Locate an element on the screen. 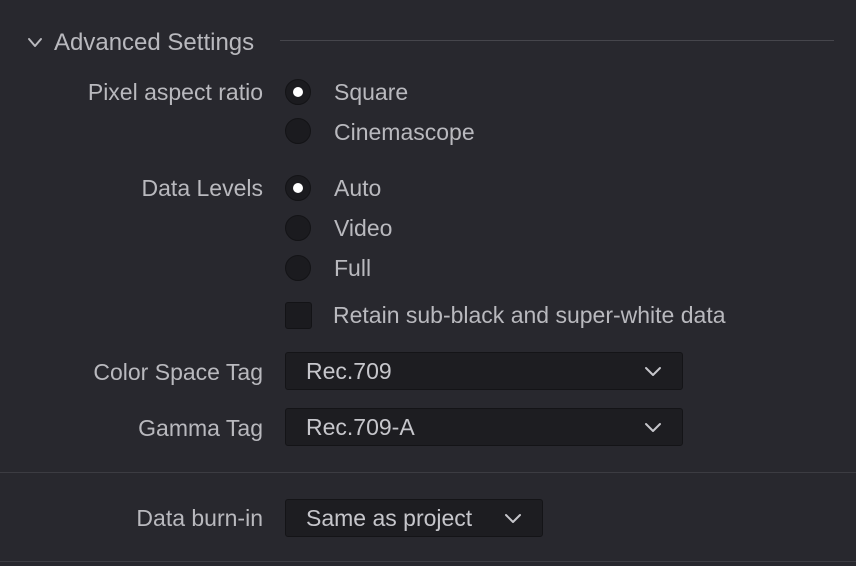 The image size is (856, 566). radio-full-label: Full is located at coordinates (352, 268).